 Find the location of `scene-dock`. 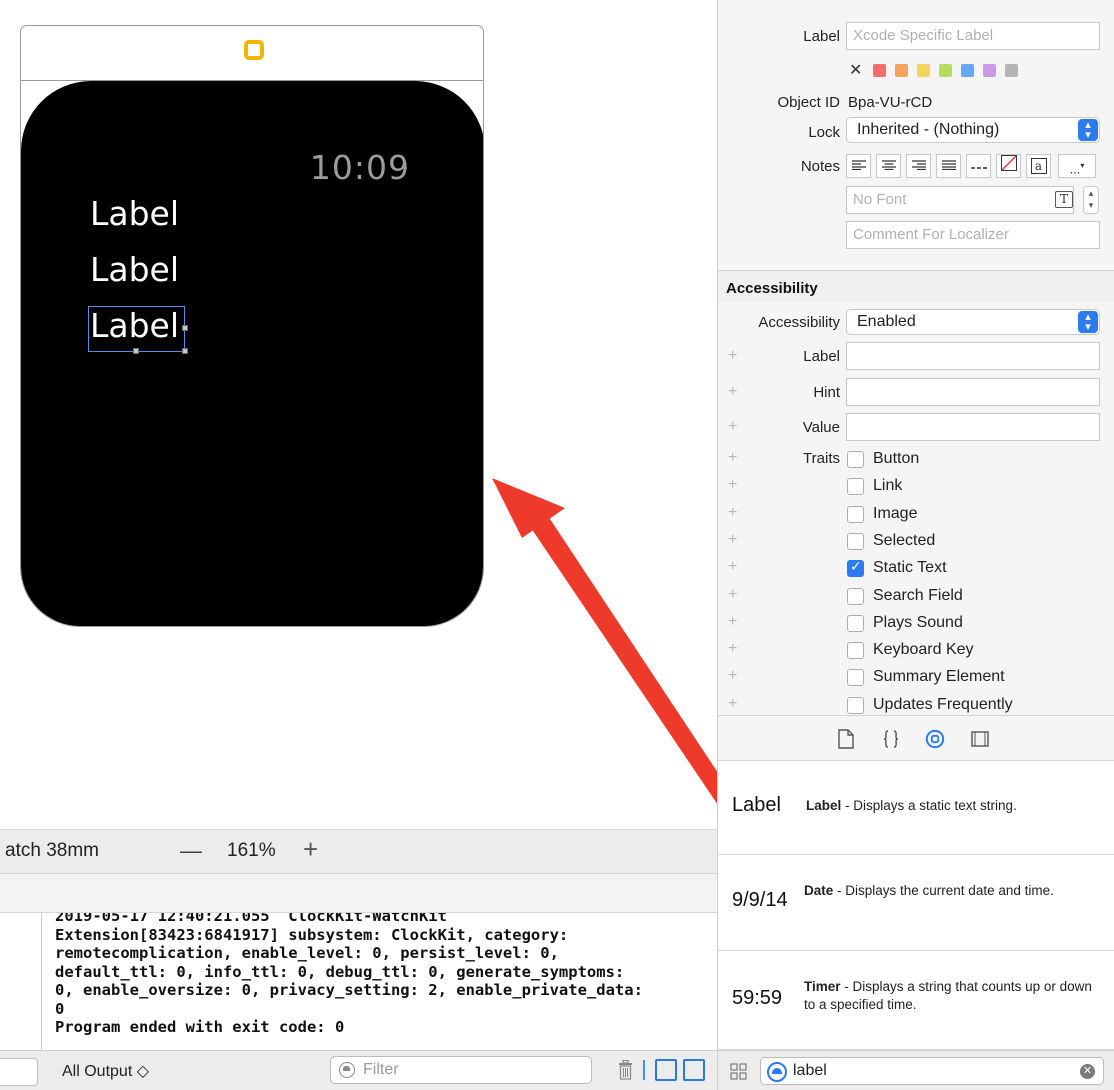

scene-dock is located at coordinates (252, 53).